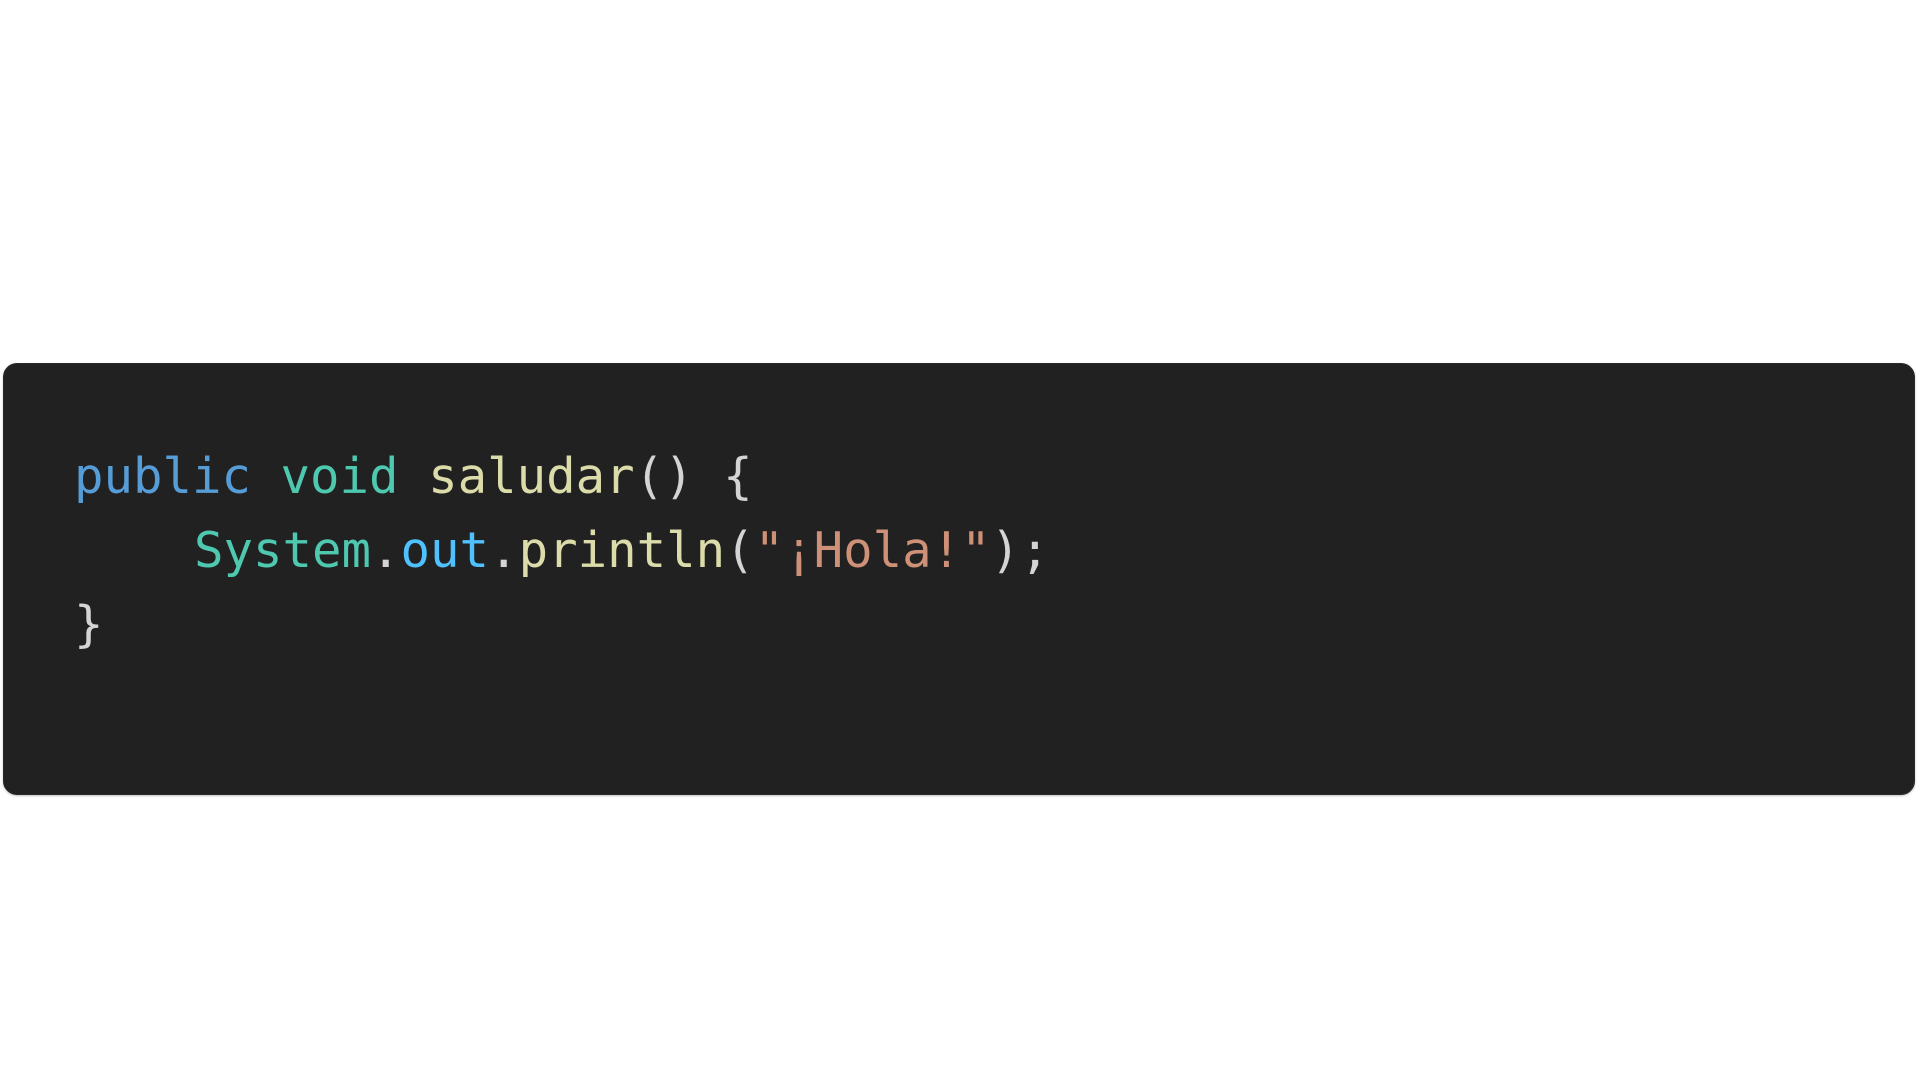  I want to click on closing-brace: }, so click(89, 624).